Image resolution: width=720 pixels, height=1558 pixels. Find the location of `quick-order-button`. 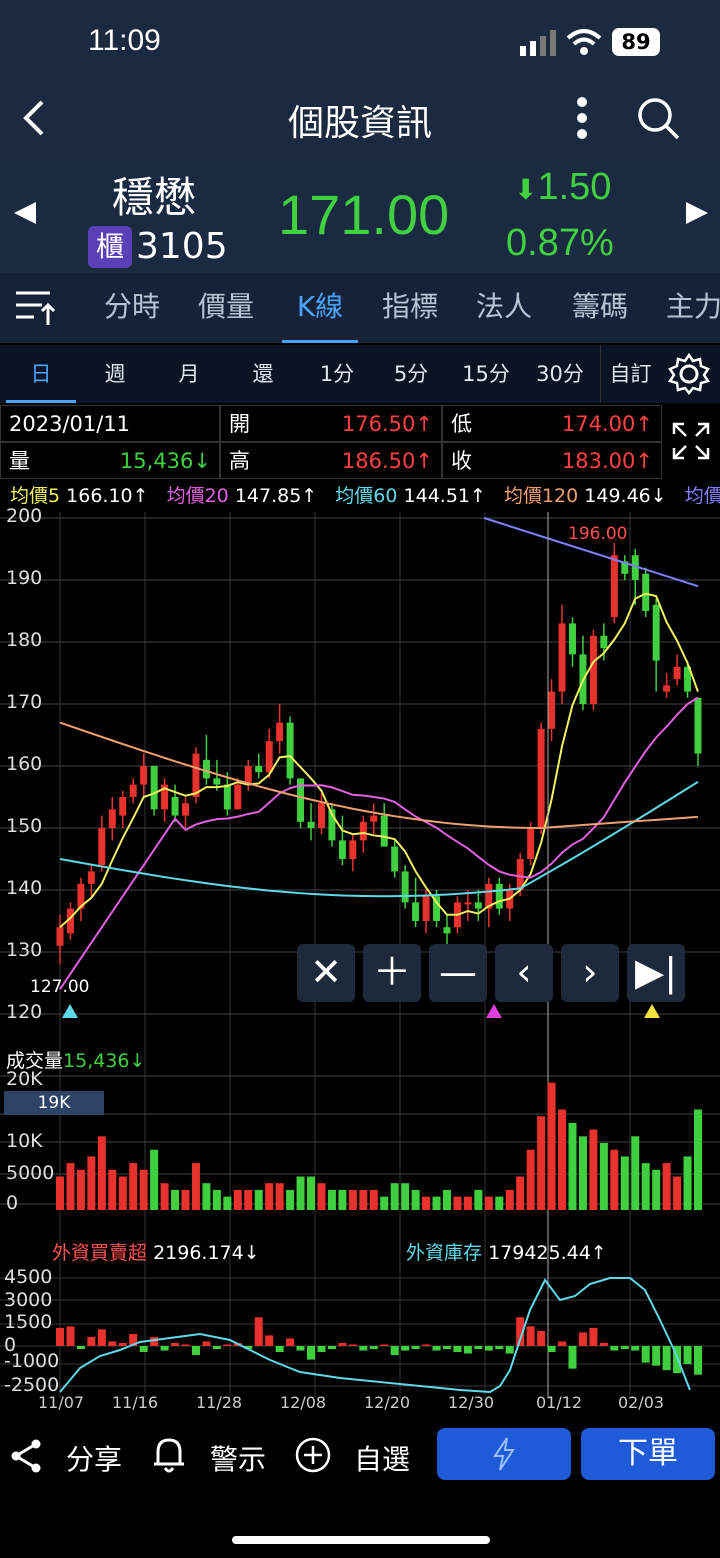

quick-order-button is located at coordinates (504, 1454).